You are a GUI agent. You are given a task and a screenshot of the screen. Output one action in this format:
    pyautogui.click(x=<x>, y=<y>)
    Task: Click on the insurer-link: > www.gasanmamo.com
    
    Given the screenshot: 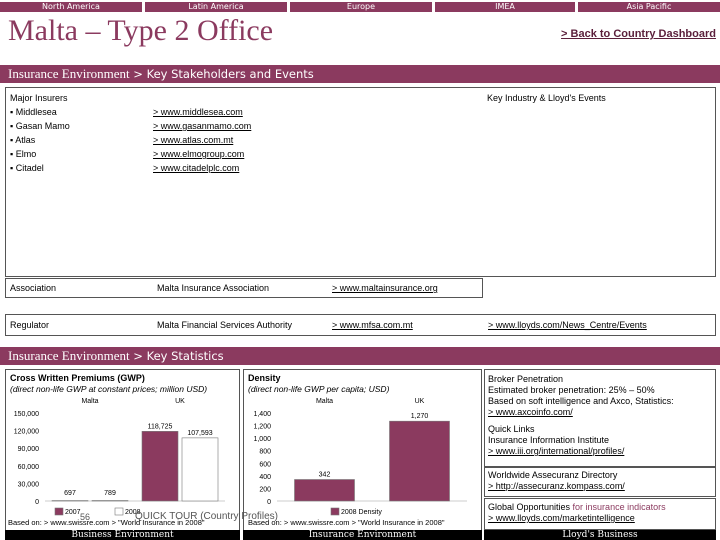 What is the action you would take?
    pyautogui.click(x=202, y=126)
    